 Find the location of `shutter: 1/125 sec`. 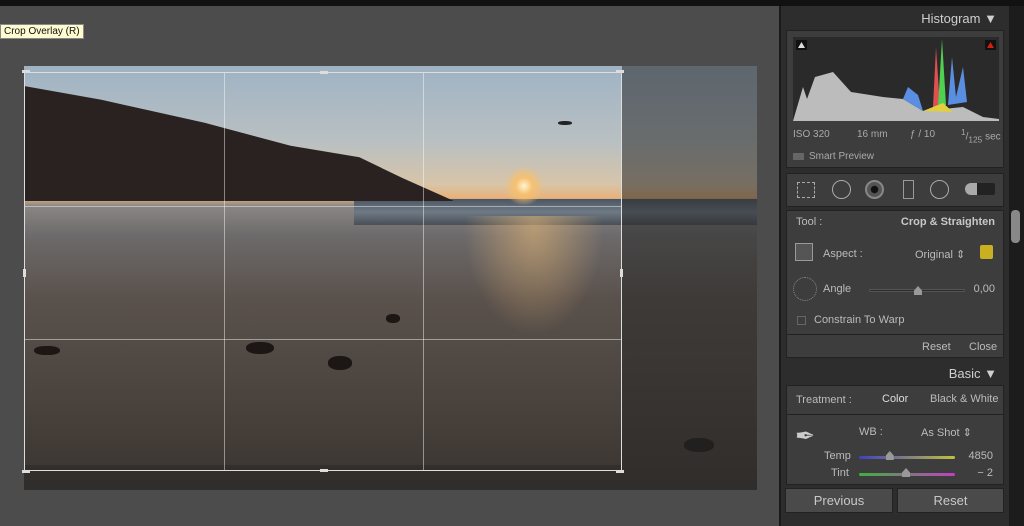

shutter: 1/125 sec is located at coordinates (981, 136).